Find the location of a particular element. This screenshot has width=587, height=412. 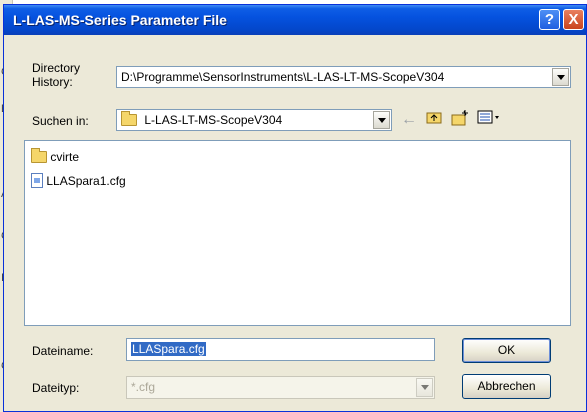

list-item: LLASpara1.cfg is located at coordinates (78, 180).